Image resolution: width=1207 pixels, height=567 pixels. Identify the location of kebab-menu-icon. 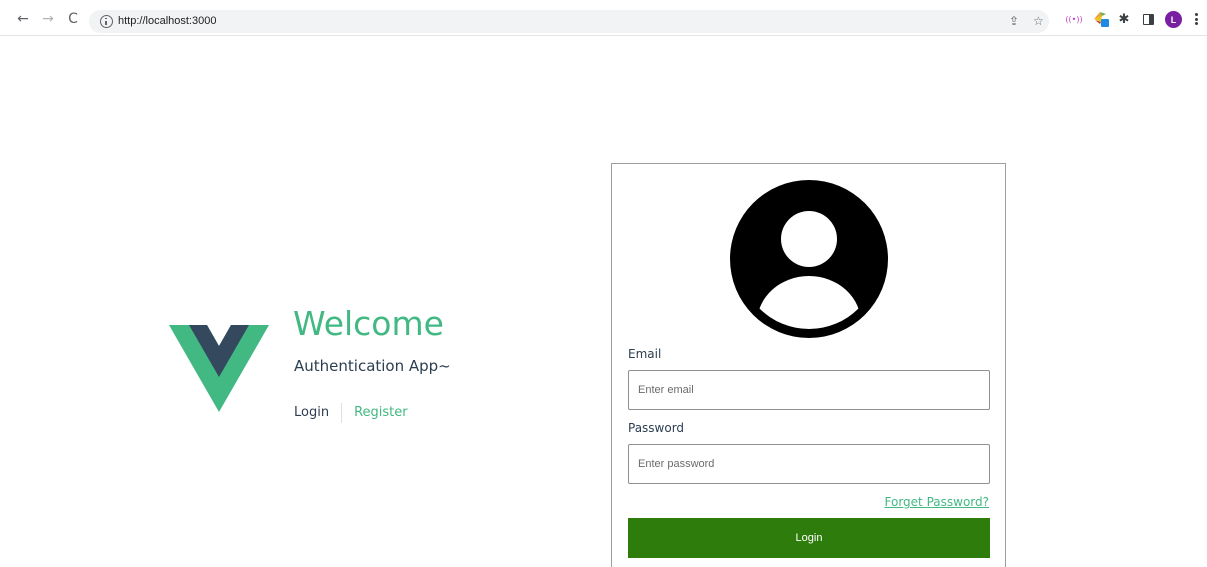
(1196, 19).